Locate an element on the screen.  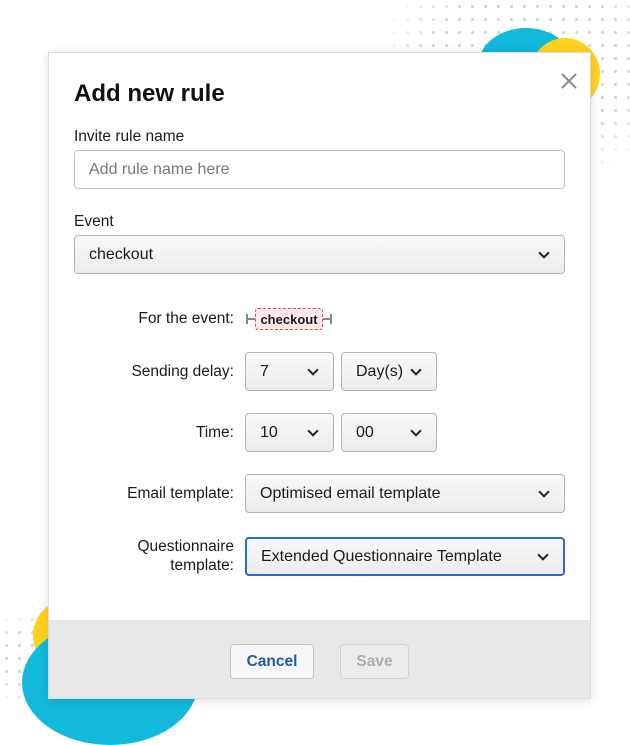
time-minute-select: 00 is located at coordinates (389, 432).